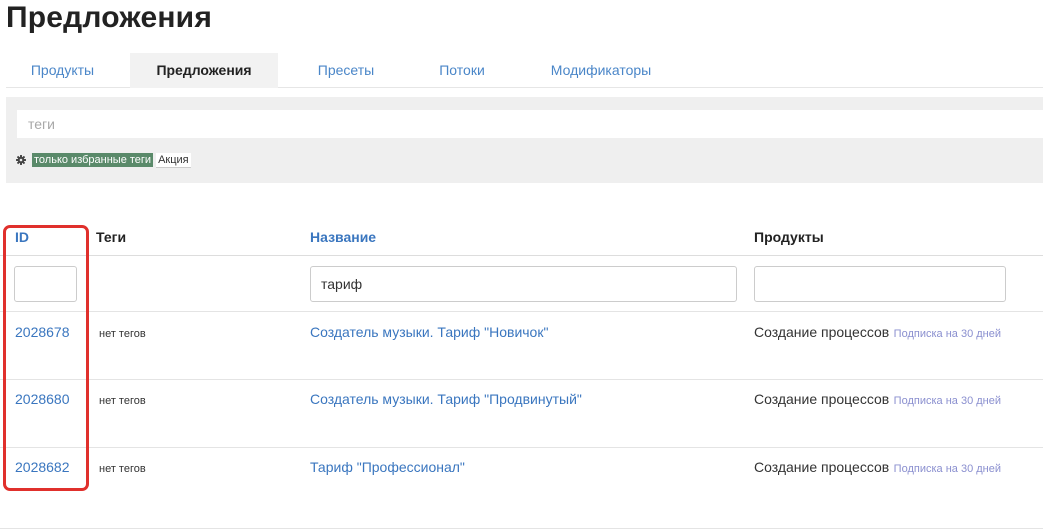  Describe the element at coordinates (42, 399) in the screenshot. I see `offer-id-link: 2028680` at that location.